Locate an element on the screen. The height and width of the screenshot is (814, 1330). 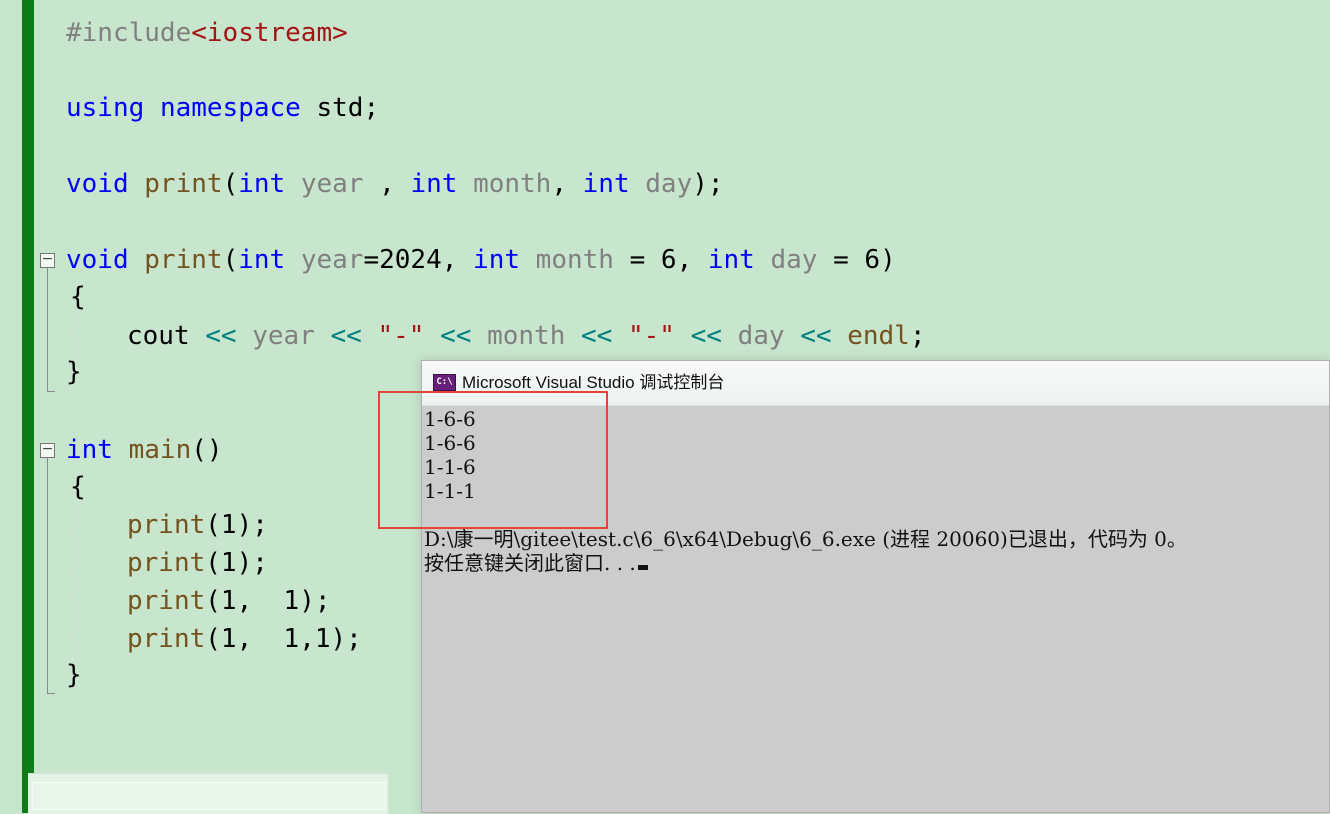
scrollbar-track is located at coordinates (209, 796).